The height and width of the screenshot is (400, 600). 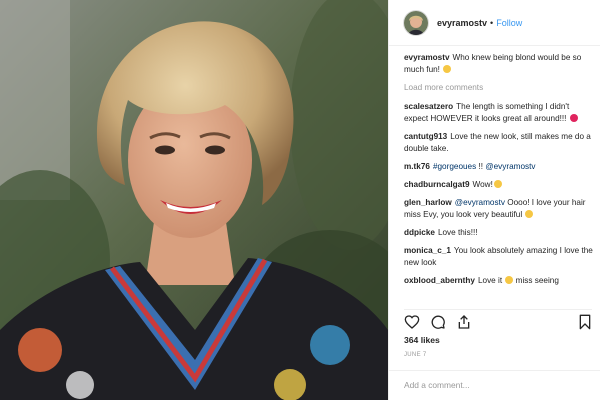 What do you see at coordinates (427, 250) in the screenshot?
I see `comment-username: monica_c_1` at bounding box center [427, 250].